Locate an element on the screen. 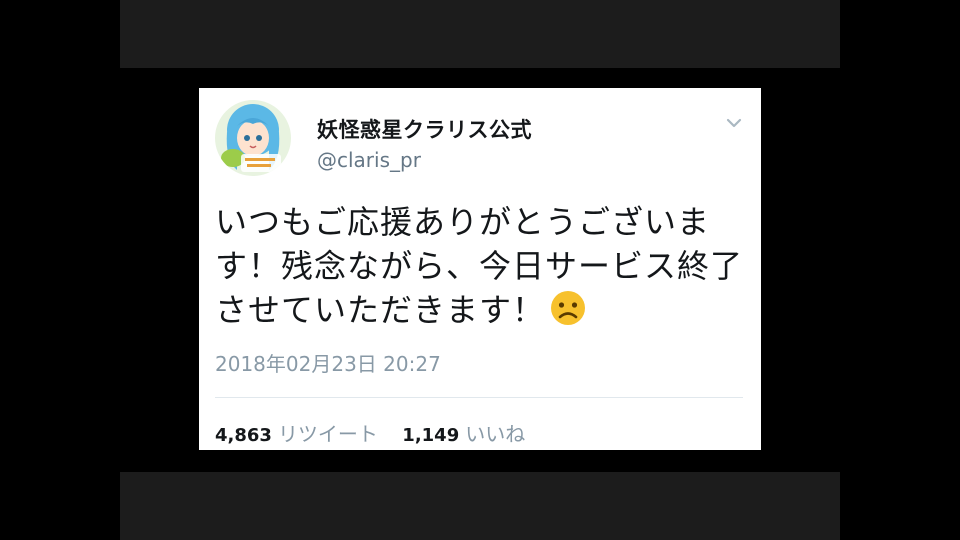 Image resolution: width=960 pixels, height=540 pixels. retweet-count: 4,863 is located at coordinates (243, 435).